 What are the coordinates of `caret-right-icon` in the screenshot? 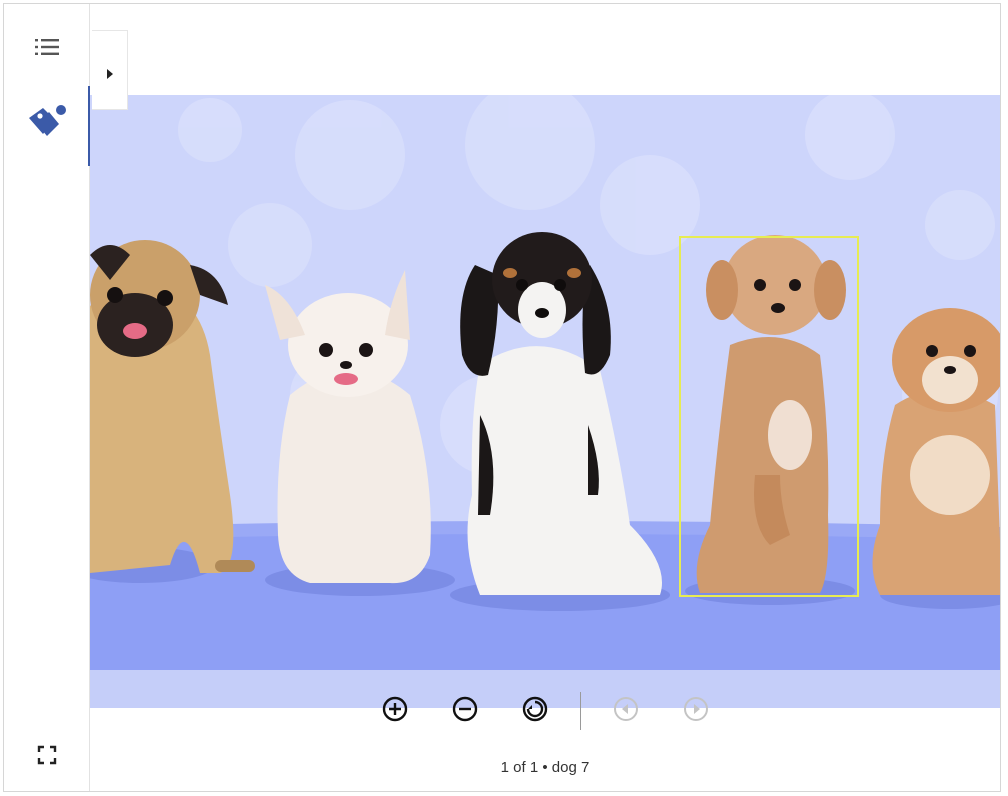 It's located at (110, 76).